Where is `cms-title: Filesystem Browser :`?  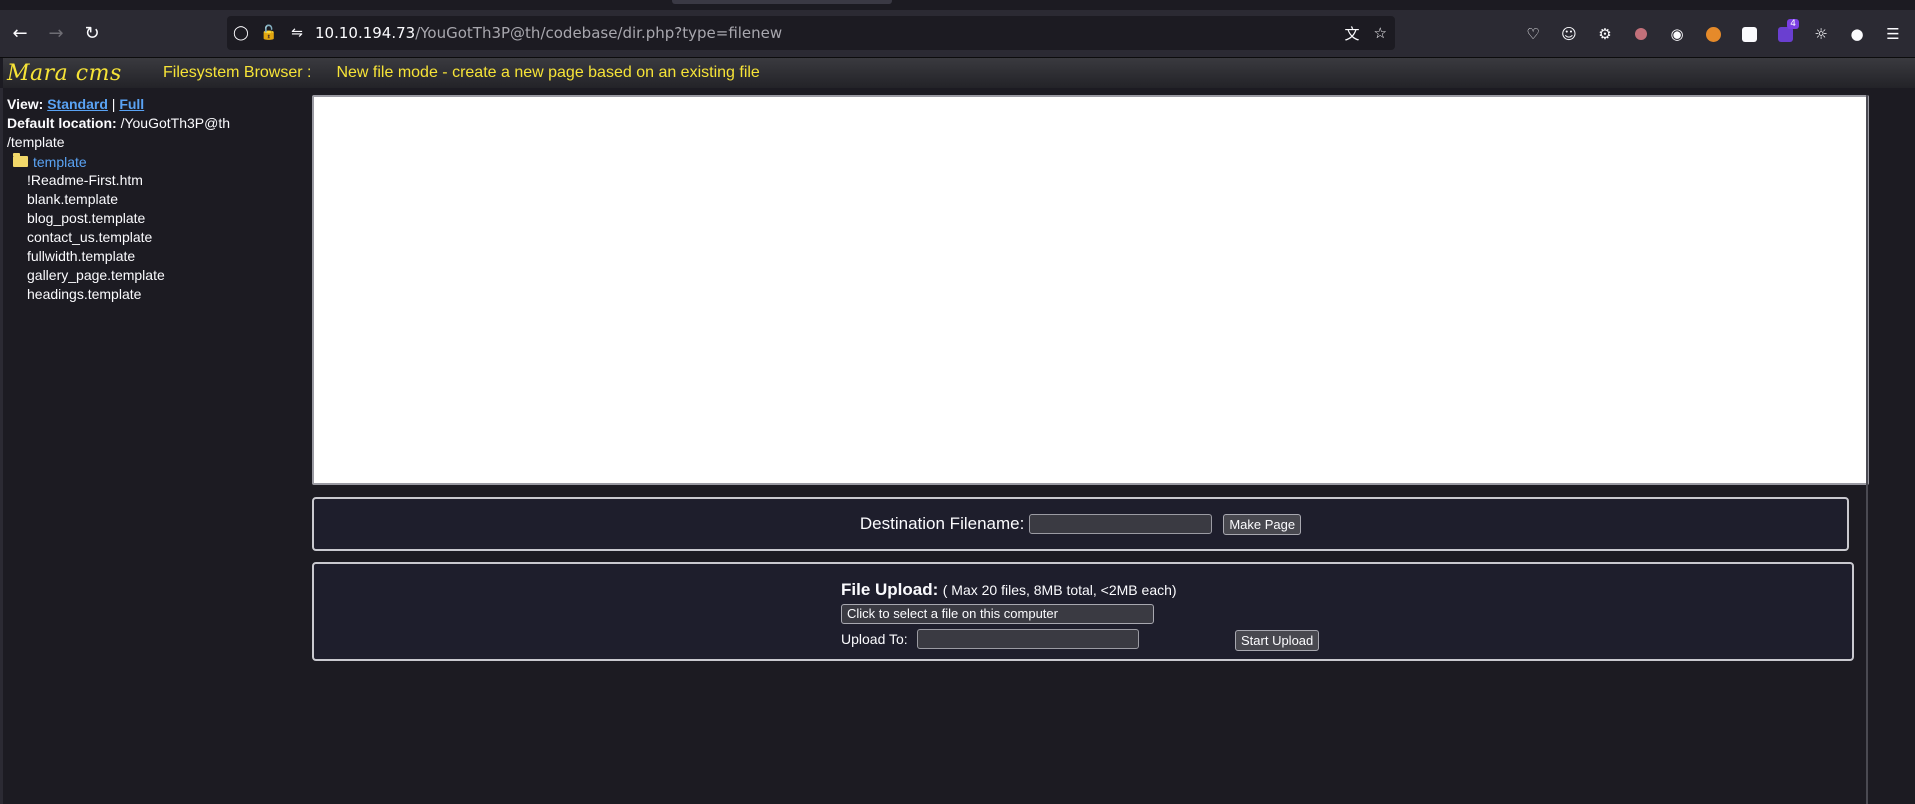 cms-title: Filesystem Browser : is located at coordinates (237, 72).